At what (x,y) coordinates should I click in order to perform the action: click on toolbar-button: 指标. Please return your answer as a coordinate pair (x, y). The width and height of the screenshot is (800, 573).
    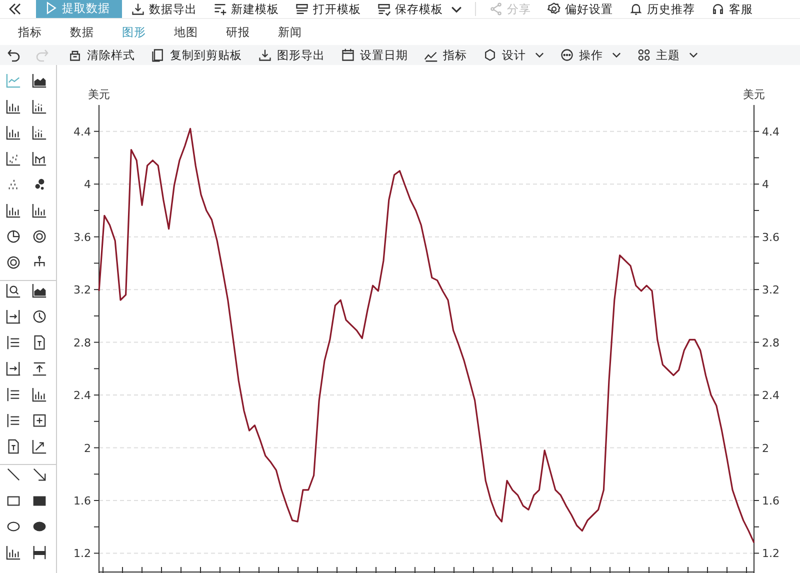
    Looking at the image, I should click on (445, 55).